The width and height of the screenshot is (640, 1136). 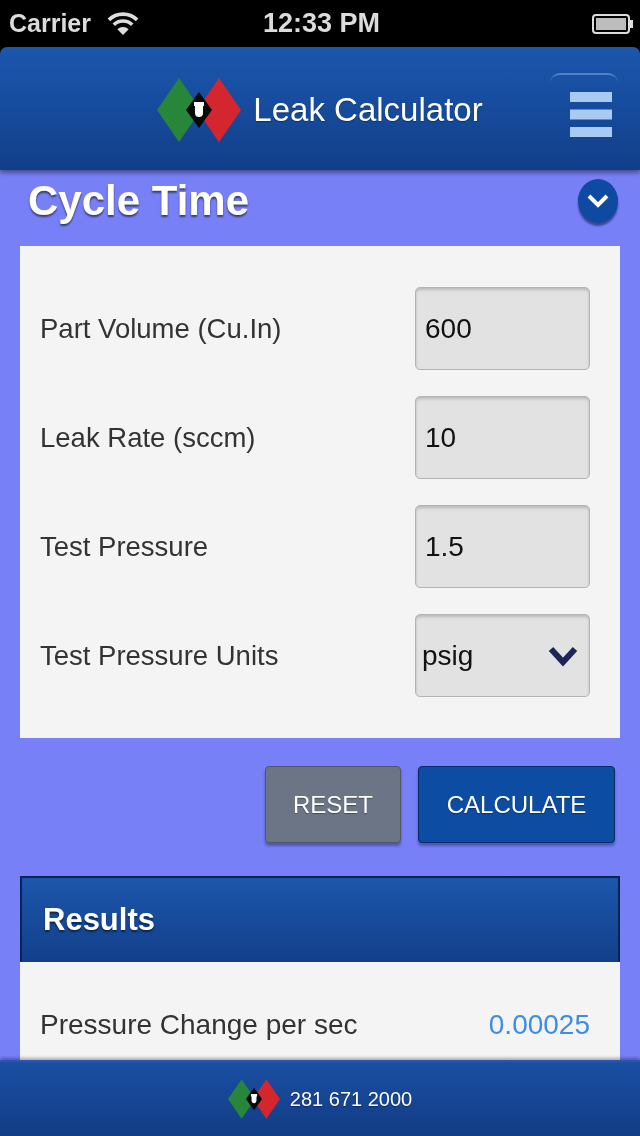 What do you see at coordinates (502, 546) in the screenshot?
I see `number-input-field: 1.5` at bounding box center [502, 546].